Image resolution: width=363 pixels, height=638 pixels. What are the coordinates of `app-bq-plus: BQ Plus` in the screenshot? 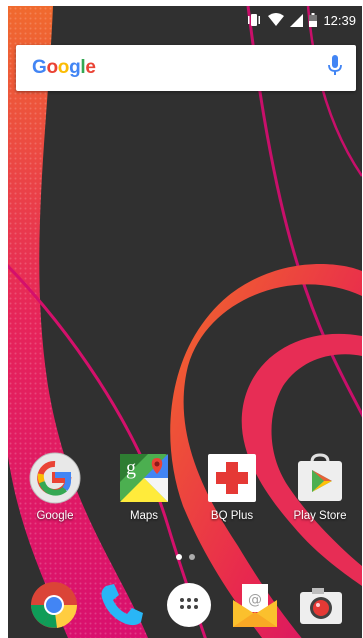 It's located at (232, 487).